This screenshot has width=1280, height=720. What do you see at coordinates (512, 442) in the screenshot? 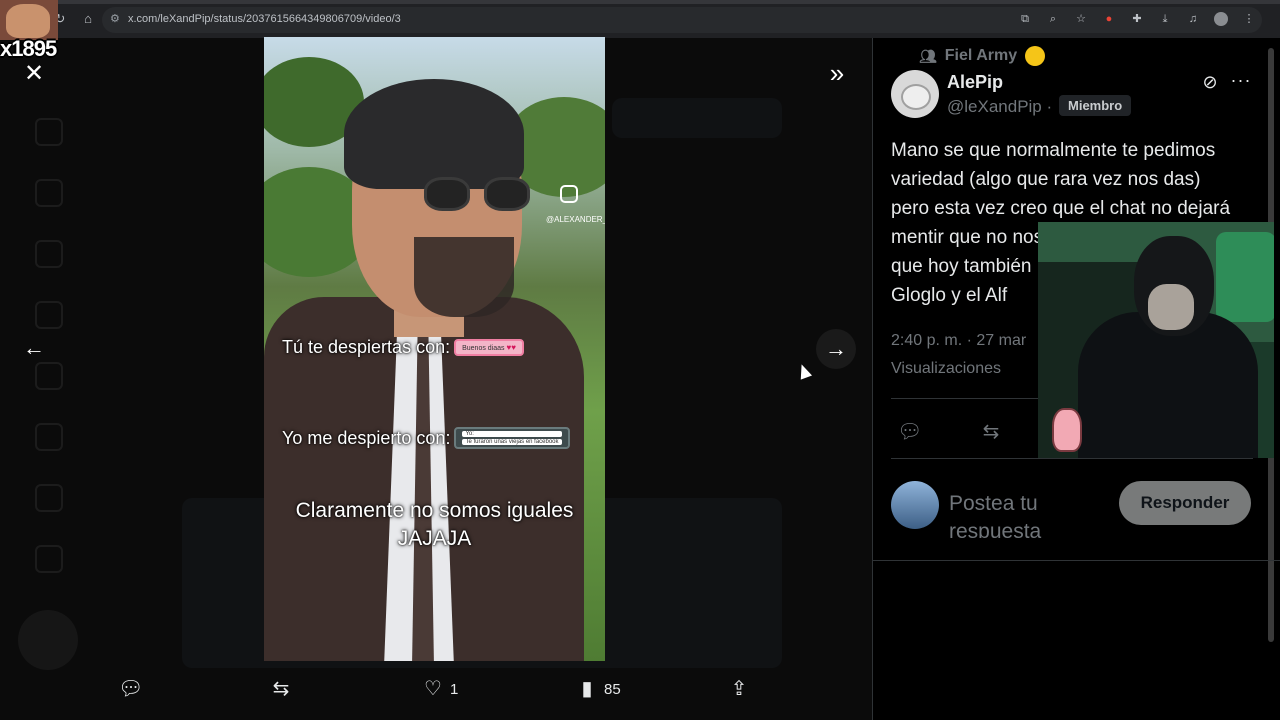
I see `bubble-text: Te furaron unas viejas en facebook` at bounding box center [512, 442].